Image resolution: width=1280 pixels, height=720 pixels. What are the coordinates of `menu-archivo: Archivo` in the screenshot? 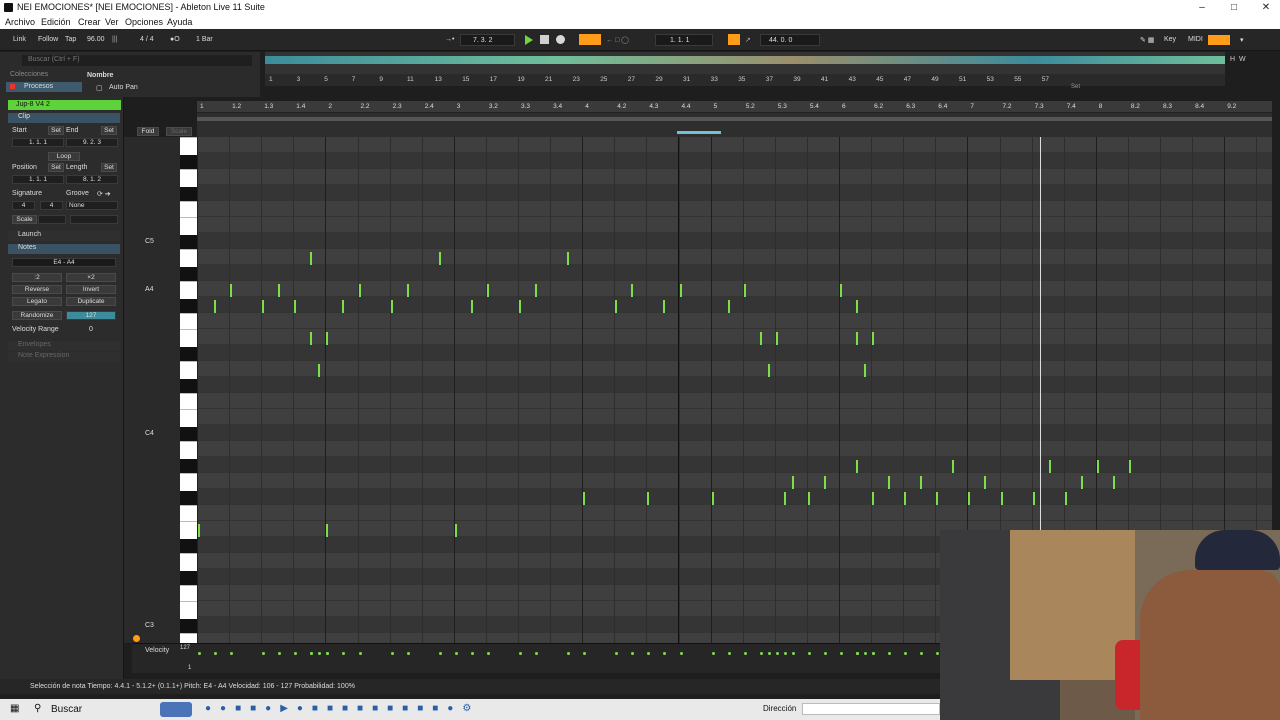 It's located at (20, 22).